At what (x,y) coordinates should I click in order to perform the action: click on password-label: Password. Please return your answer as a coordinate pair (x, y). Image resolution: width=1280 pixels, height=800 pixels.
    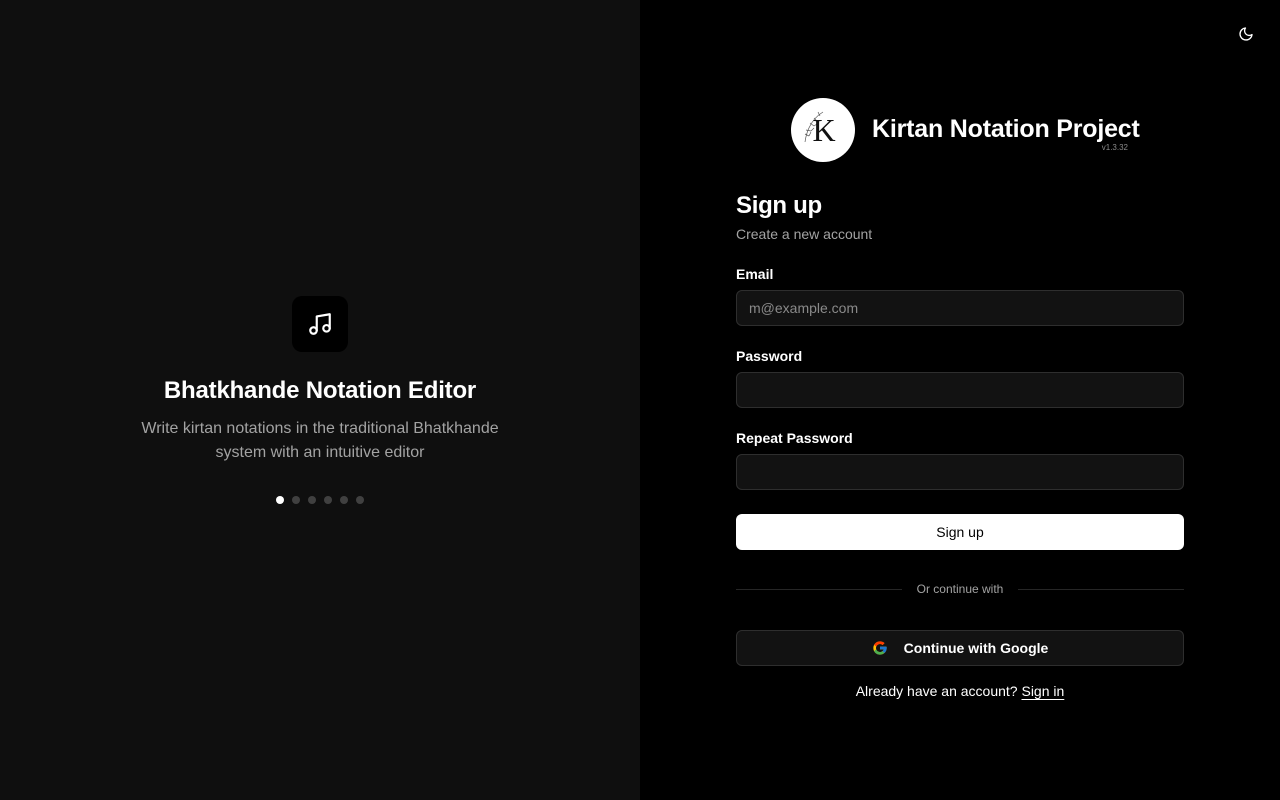
    Looking at the image, I should click on (769, 356).